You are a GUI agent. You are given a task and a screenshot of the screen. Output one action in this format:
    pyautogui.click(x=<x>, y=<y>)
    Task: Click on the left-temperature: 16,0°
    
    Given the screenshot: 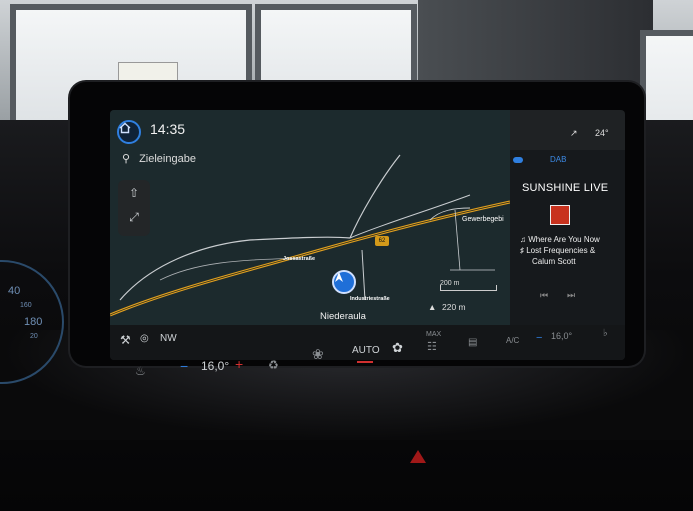 What is the action you would take?
    pyautogui.click(x=215, y=366)
    